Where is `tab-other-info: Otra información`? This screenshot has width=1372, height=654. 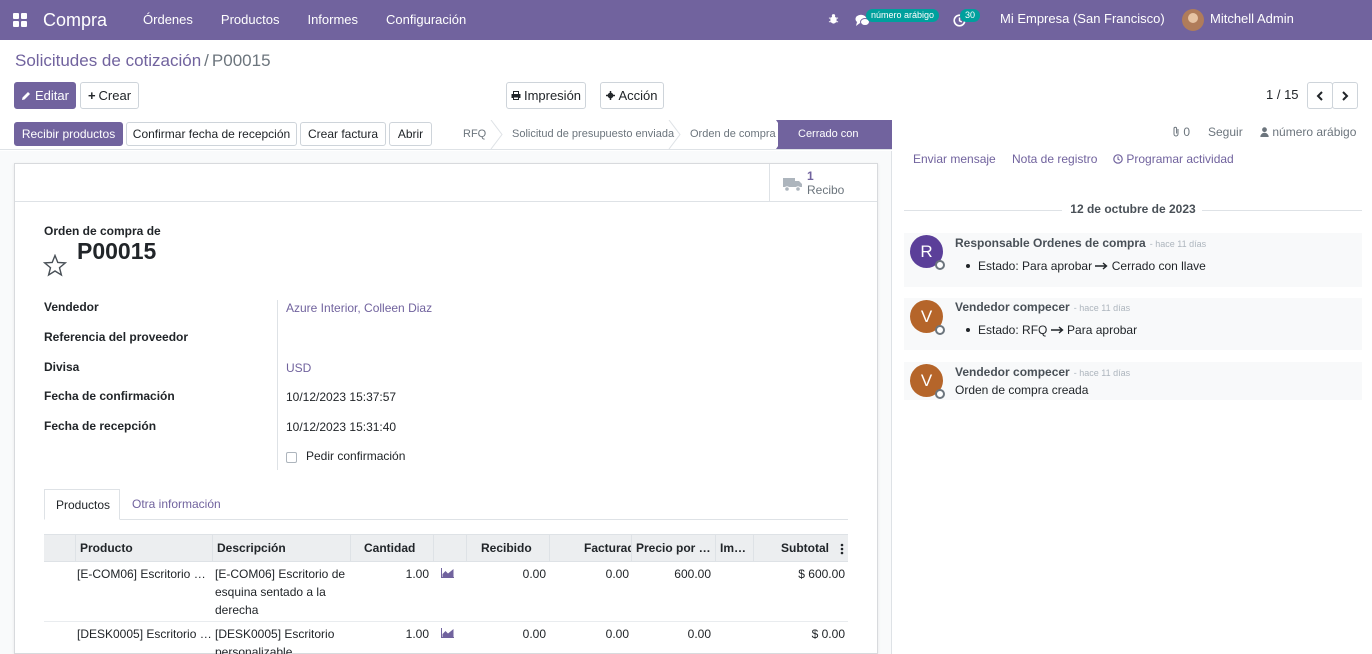
tab-other-info: Otra información is located at coordinates (176, 504).